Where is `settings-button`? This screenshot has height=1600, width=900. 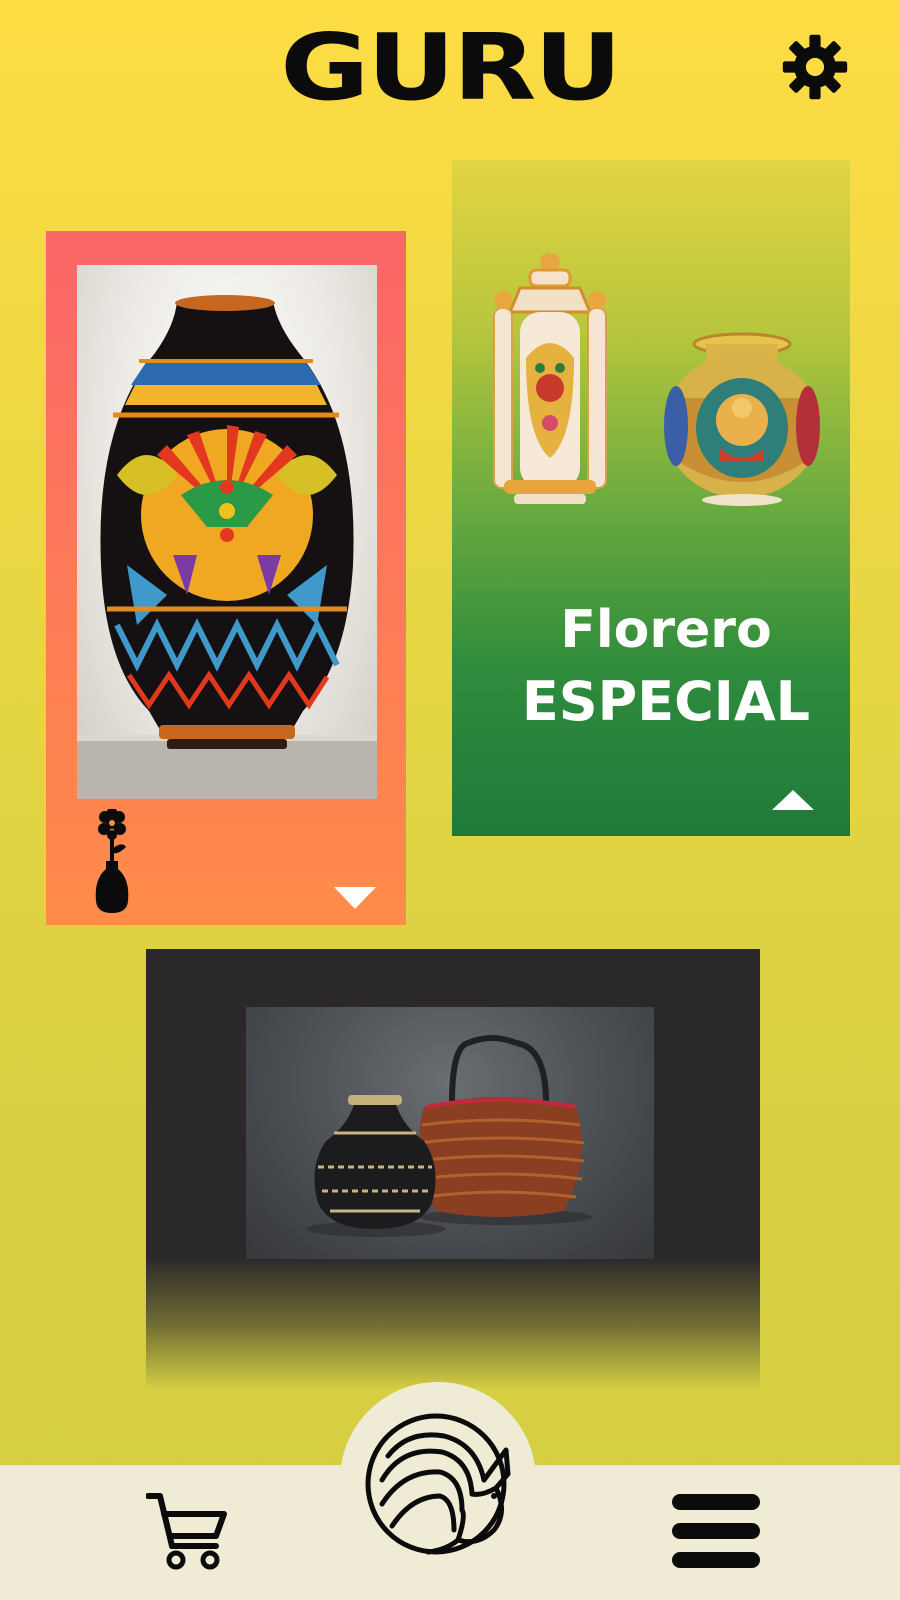 settings-button is located at coordinates (815, 67).